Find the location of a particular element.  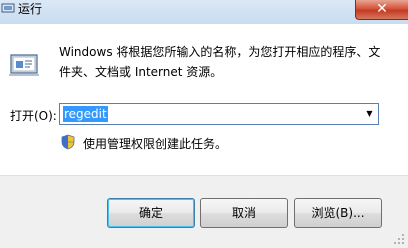

chevron-down-icon: ▼ is located at coordinates (369, 114).